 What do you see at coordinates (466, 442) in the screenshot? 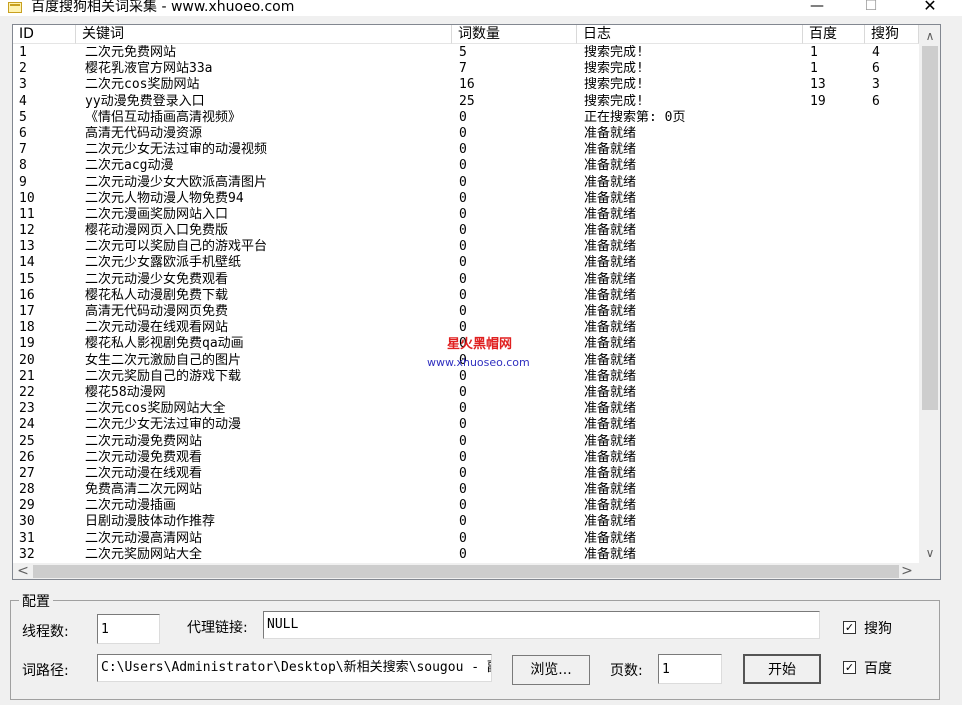
I see `table-row: 25 二次元动漫免费网站 0 准备就绪` at bounding box center [466, 442].